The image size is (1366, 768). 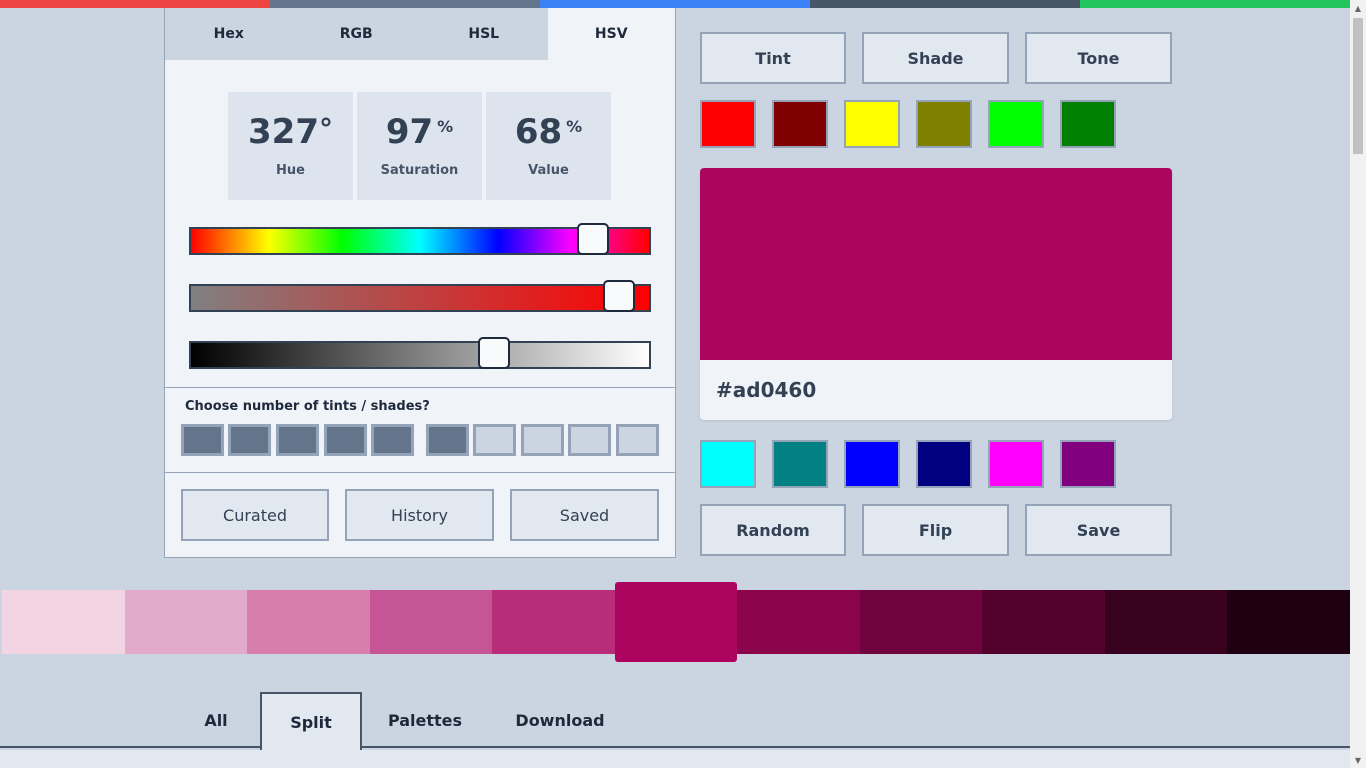 I want to click on scrollbar-thumb, so click(x=1358, y=86).